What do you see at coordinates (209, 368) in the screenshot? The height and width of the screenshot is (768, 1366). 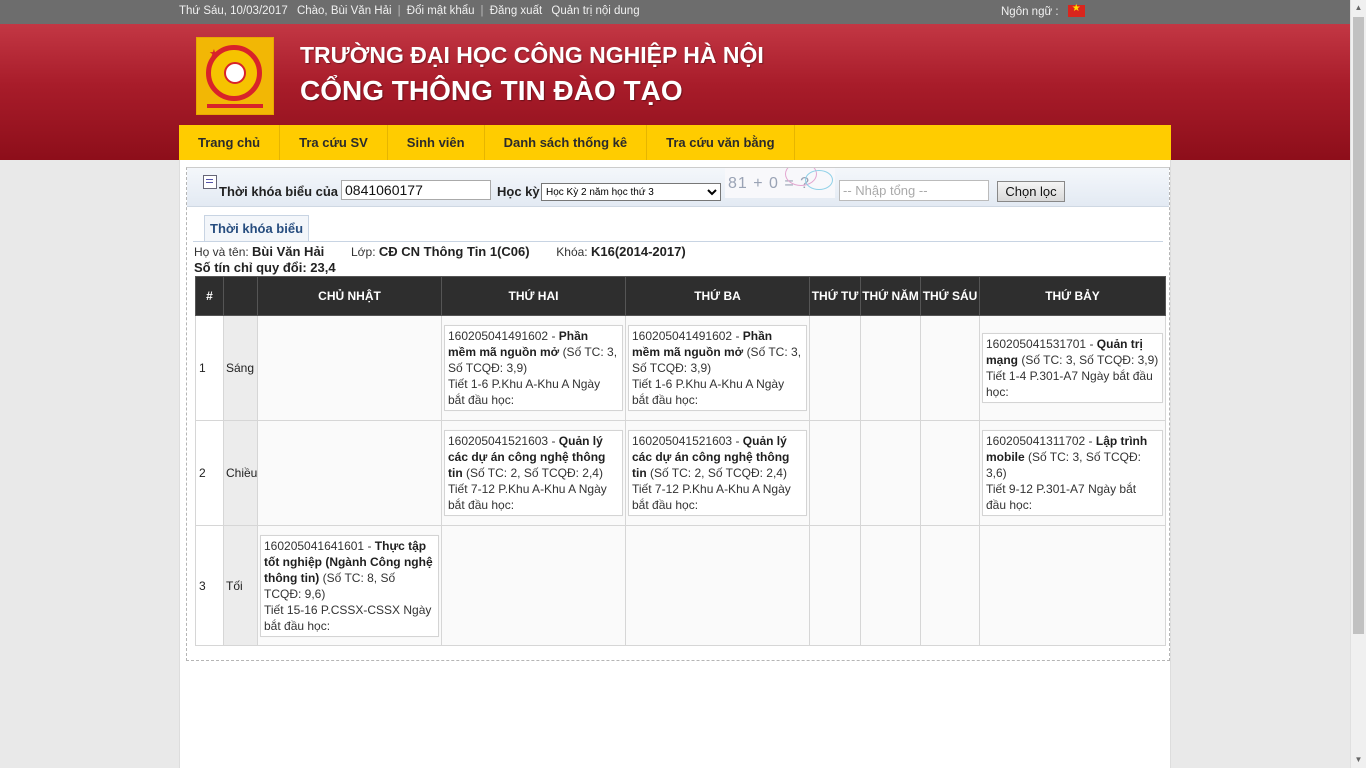 I see `row-number: 1` at bounding box center [209, 368].